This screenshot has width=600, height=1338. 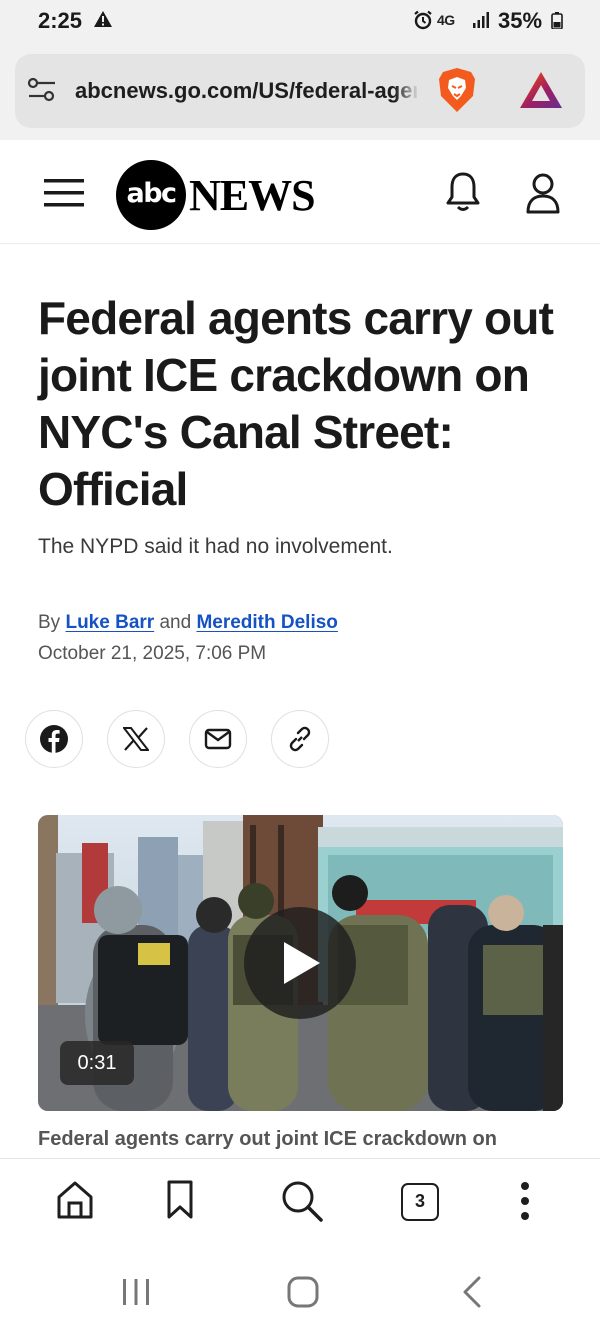 I want to click on status-bar: 2:25 4G 35%, so click(x=300, y=20).